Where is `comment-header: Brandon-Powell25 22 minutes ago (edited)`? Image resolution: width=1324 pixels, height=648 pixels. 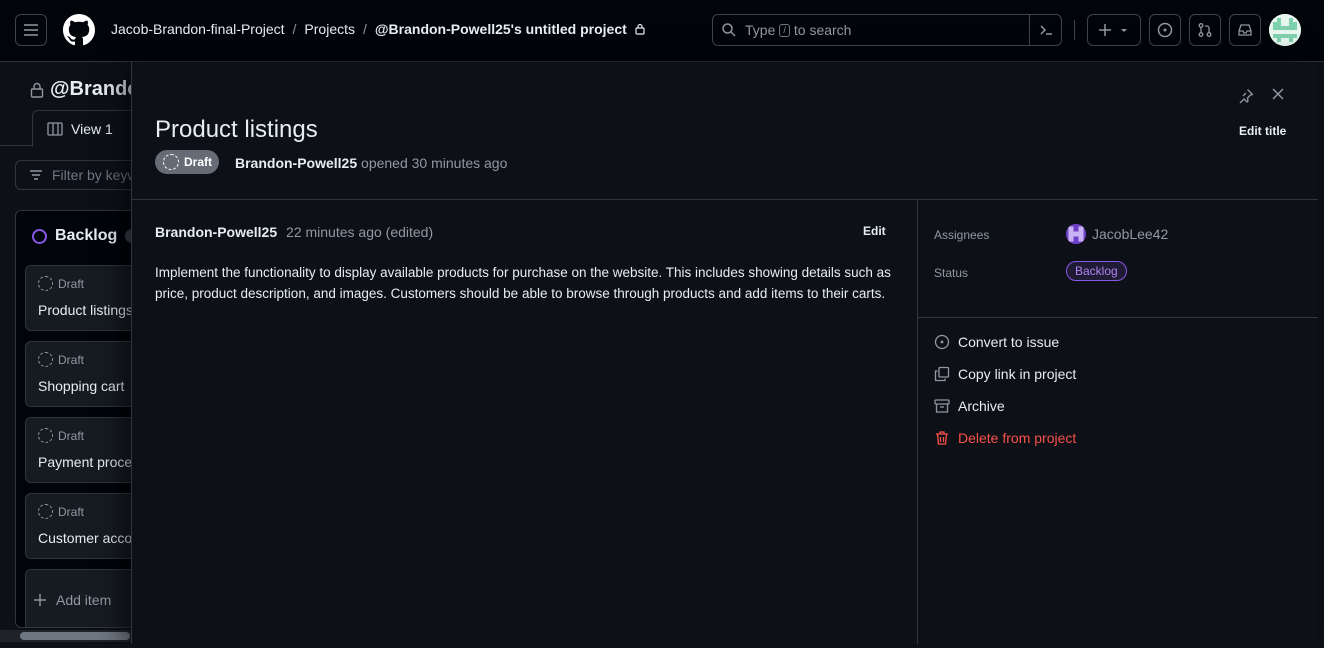
comment-header: Brandon-Powell25 22 minutes ago (edited) is located at coordinates (294, 232).